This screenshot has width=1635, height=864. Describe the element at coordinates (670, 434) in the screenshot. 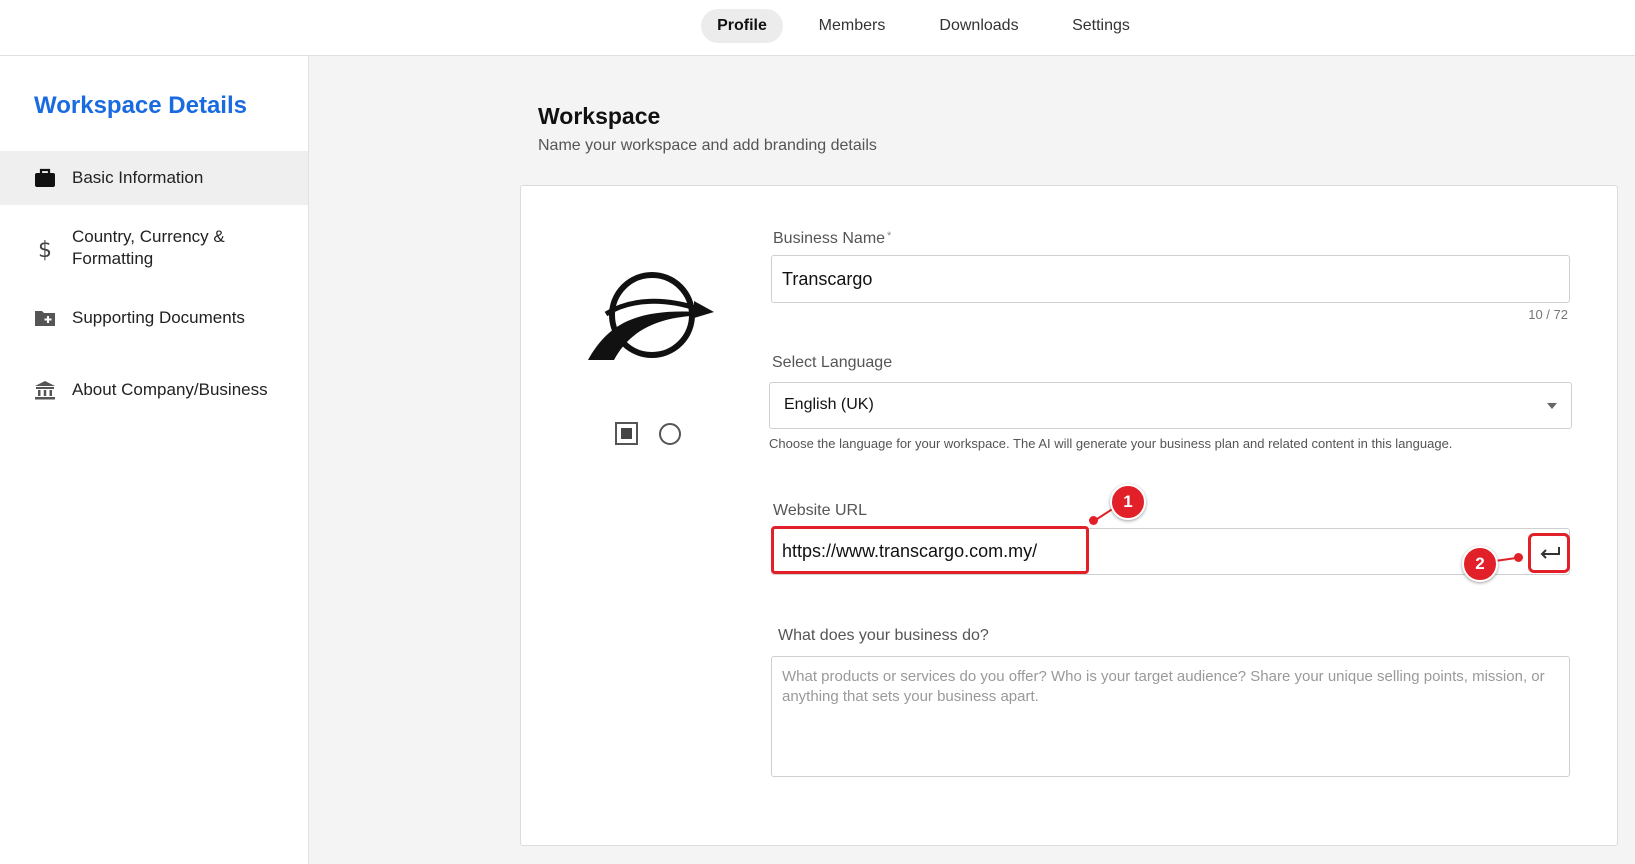

I see `circle-shape-option` at that location.